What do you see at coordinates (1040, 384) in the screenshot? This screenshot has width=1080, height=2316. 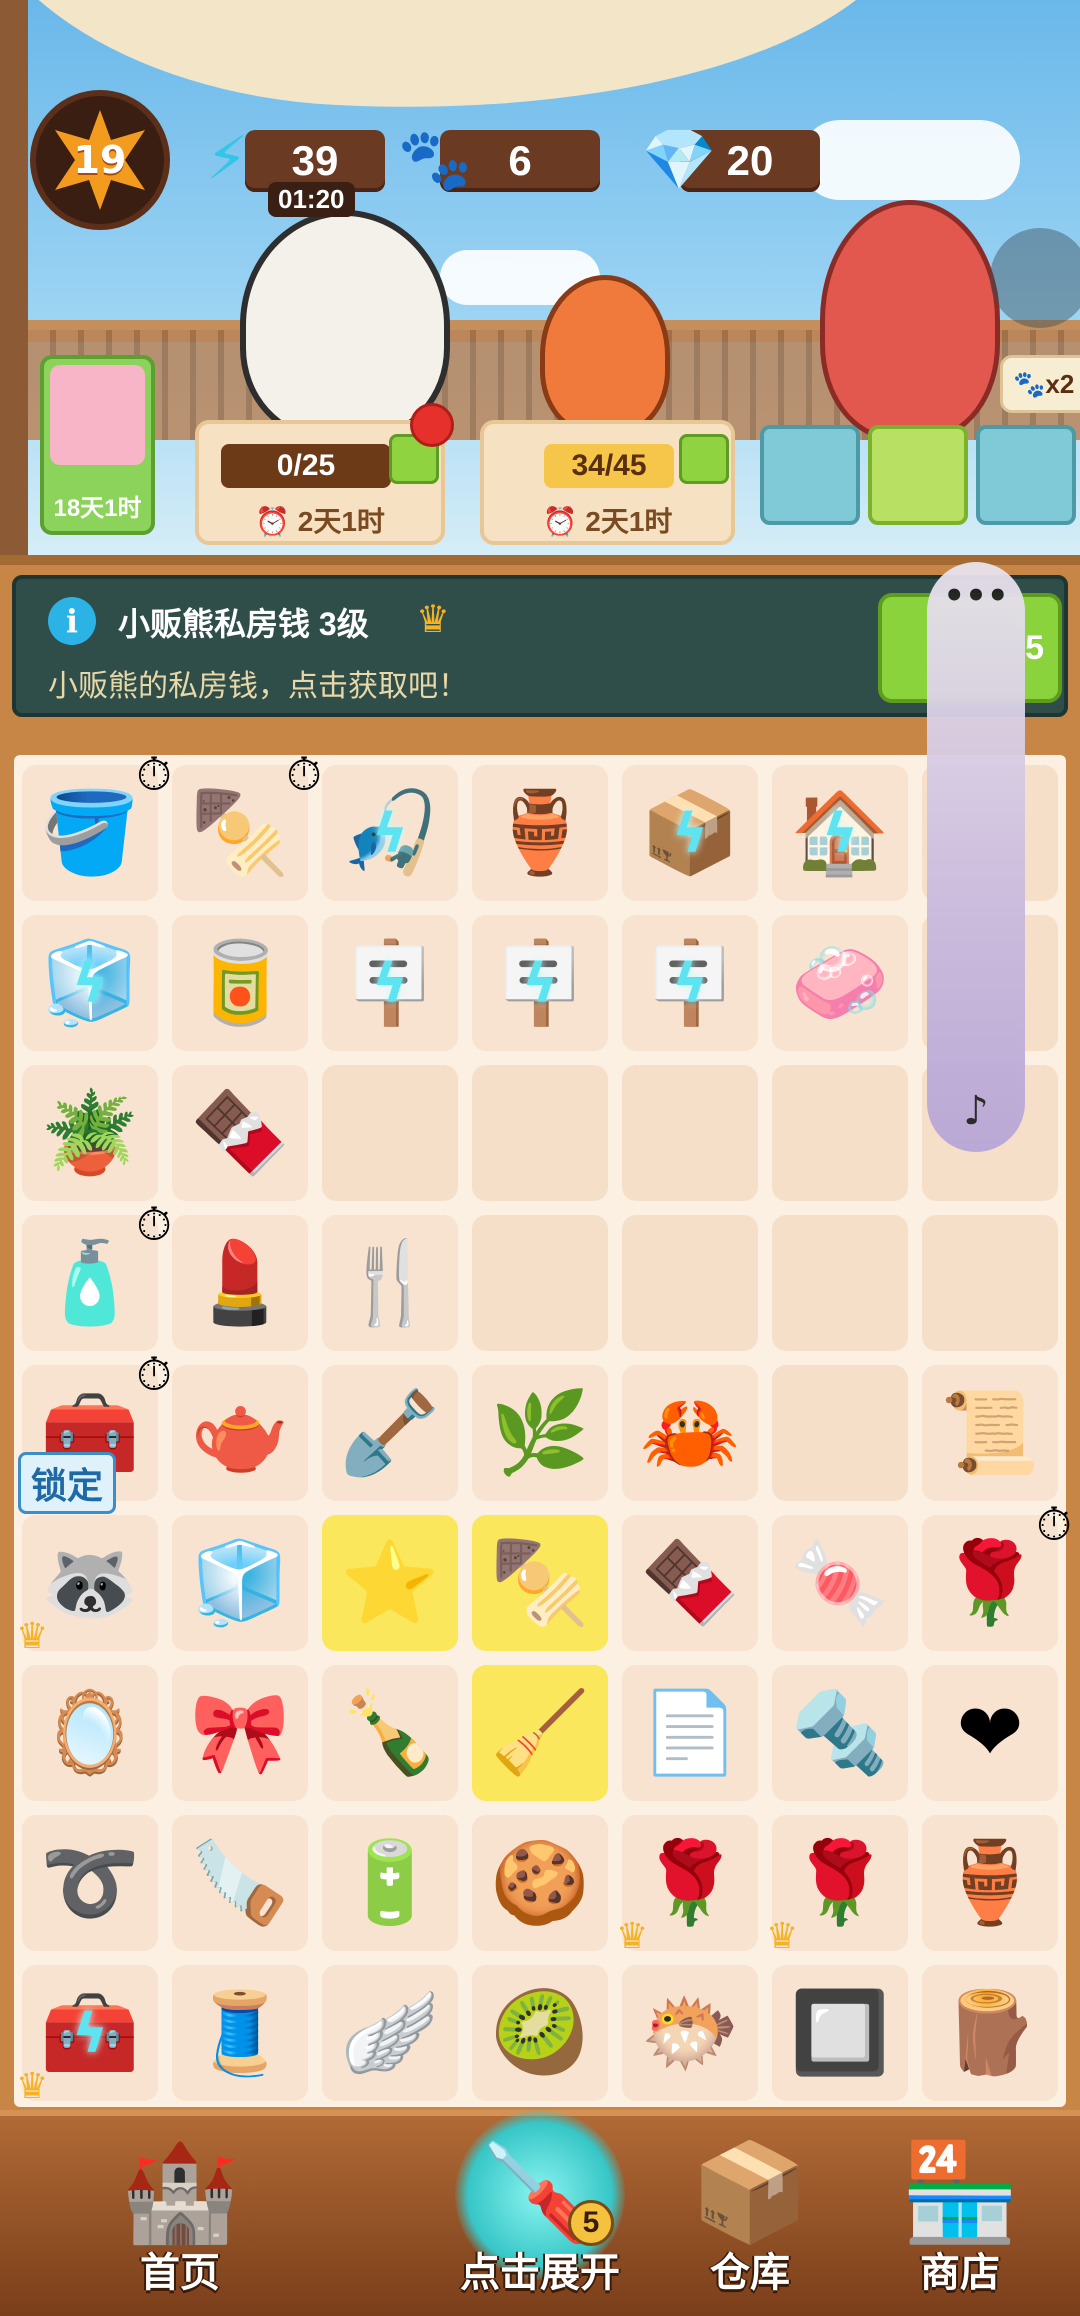 I see `paw-multiplier-chip: 🐾 x2` at bounding box center [1040, 384].